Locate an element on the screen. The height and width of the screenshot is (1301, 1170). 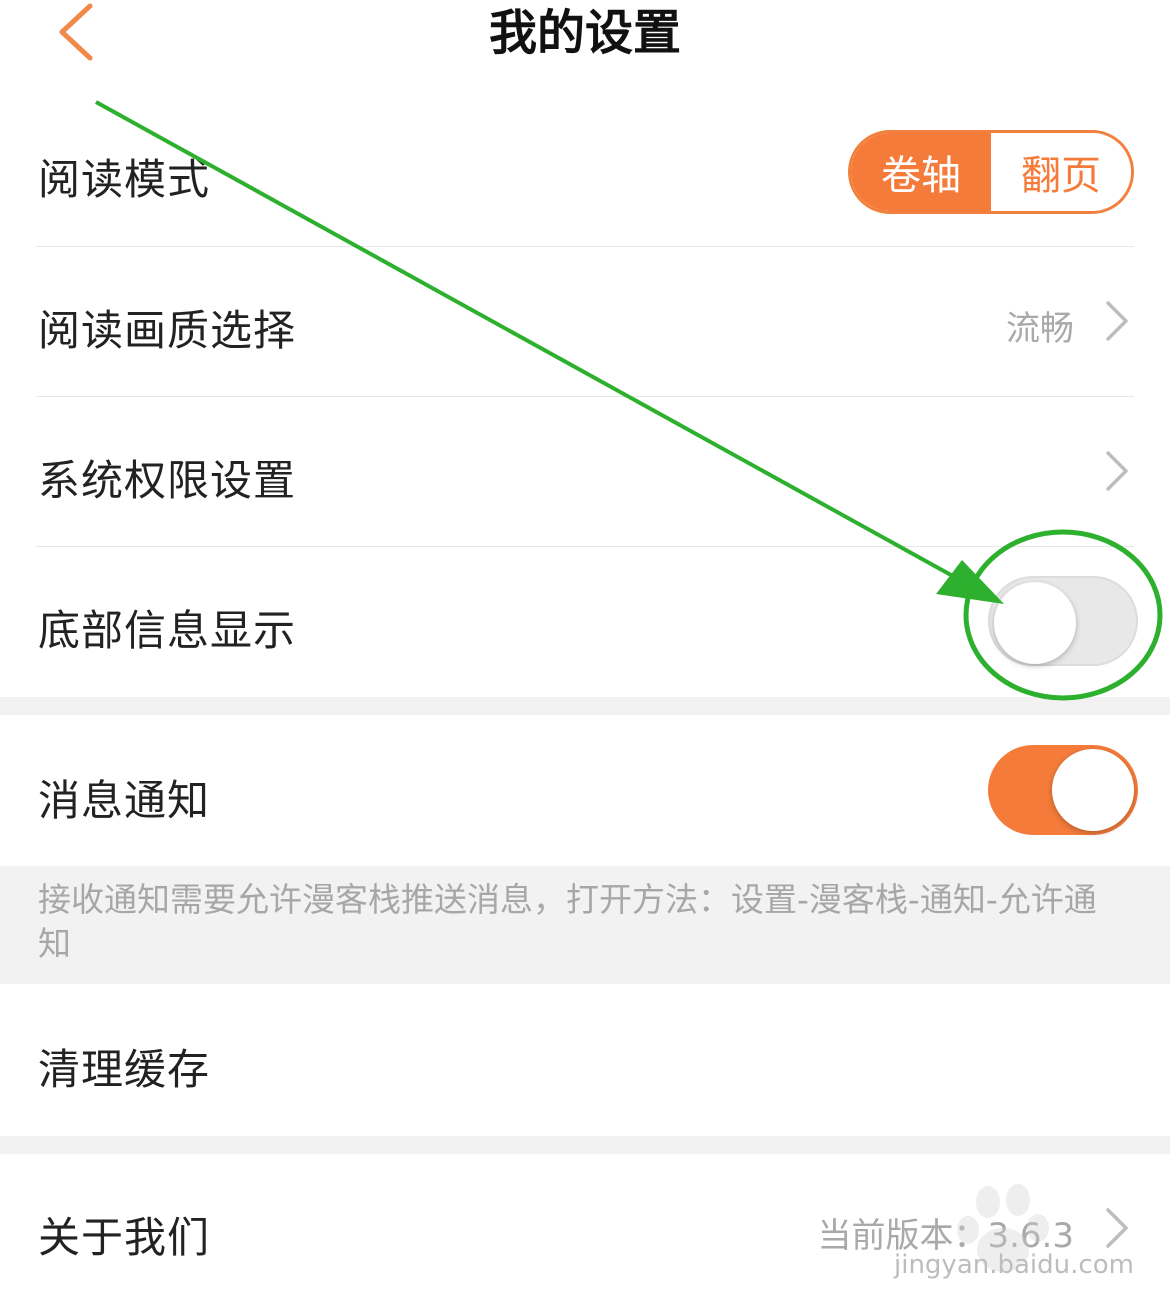
clear-cache-label: 清理缓存 is located at coordinates (124, 1069).